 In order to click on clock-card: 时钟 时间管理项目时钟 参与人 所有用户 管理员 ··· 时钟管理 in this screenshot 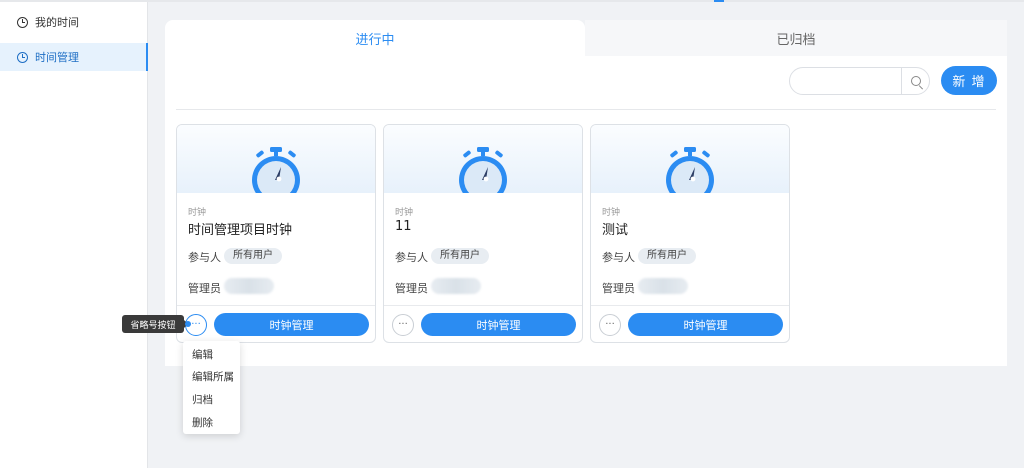, I will do `click(276, 233)`.